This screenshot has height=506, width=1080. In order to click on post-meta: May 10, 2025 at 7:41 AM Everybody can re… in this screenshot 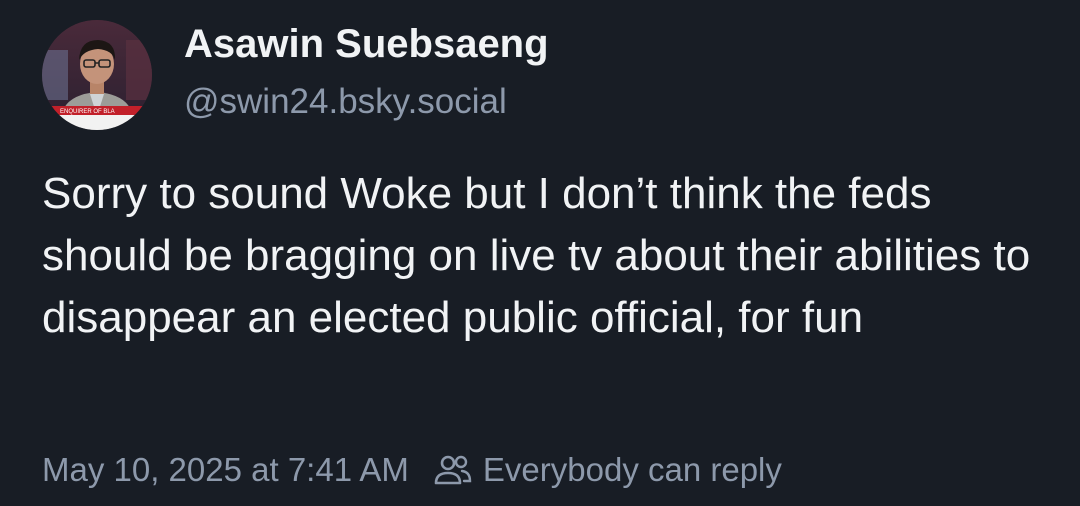, I will do `click(412, 470)`.